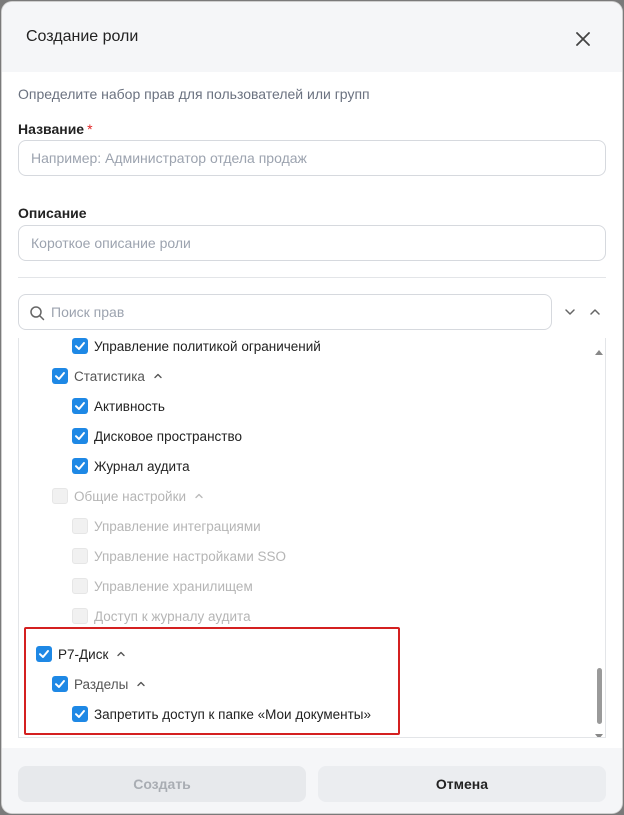  I want to click on permission-row: Активность, so click(118, 406).